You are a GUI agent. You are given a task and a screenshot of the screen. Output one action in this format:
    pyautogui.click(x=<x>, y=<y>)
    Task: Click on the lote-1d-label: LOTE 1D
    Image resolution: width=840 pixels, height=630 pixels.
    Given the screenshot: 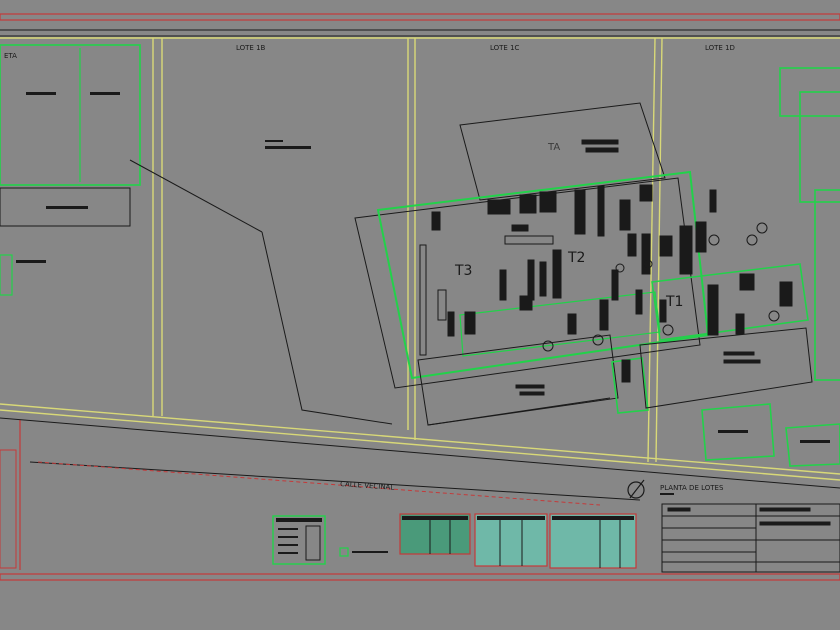 What is the action you would take?
    pyautogui.click(x=720, y=48)
    